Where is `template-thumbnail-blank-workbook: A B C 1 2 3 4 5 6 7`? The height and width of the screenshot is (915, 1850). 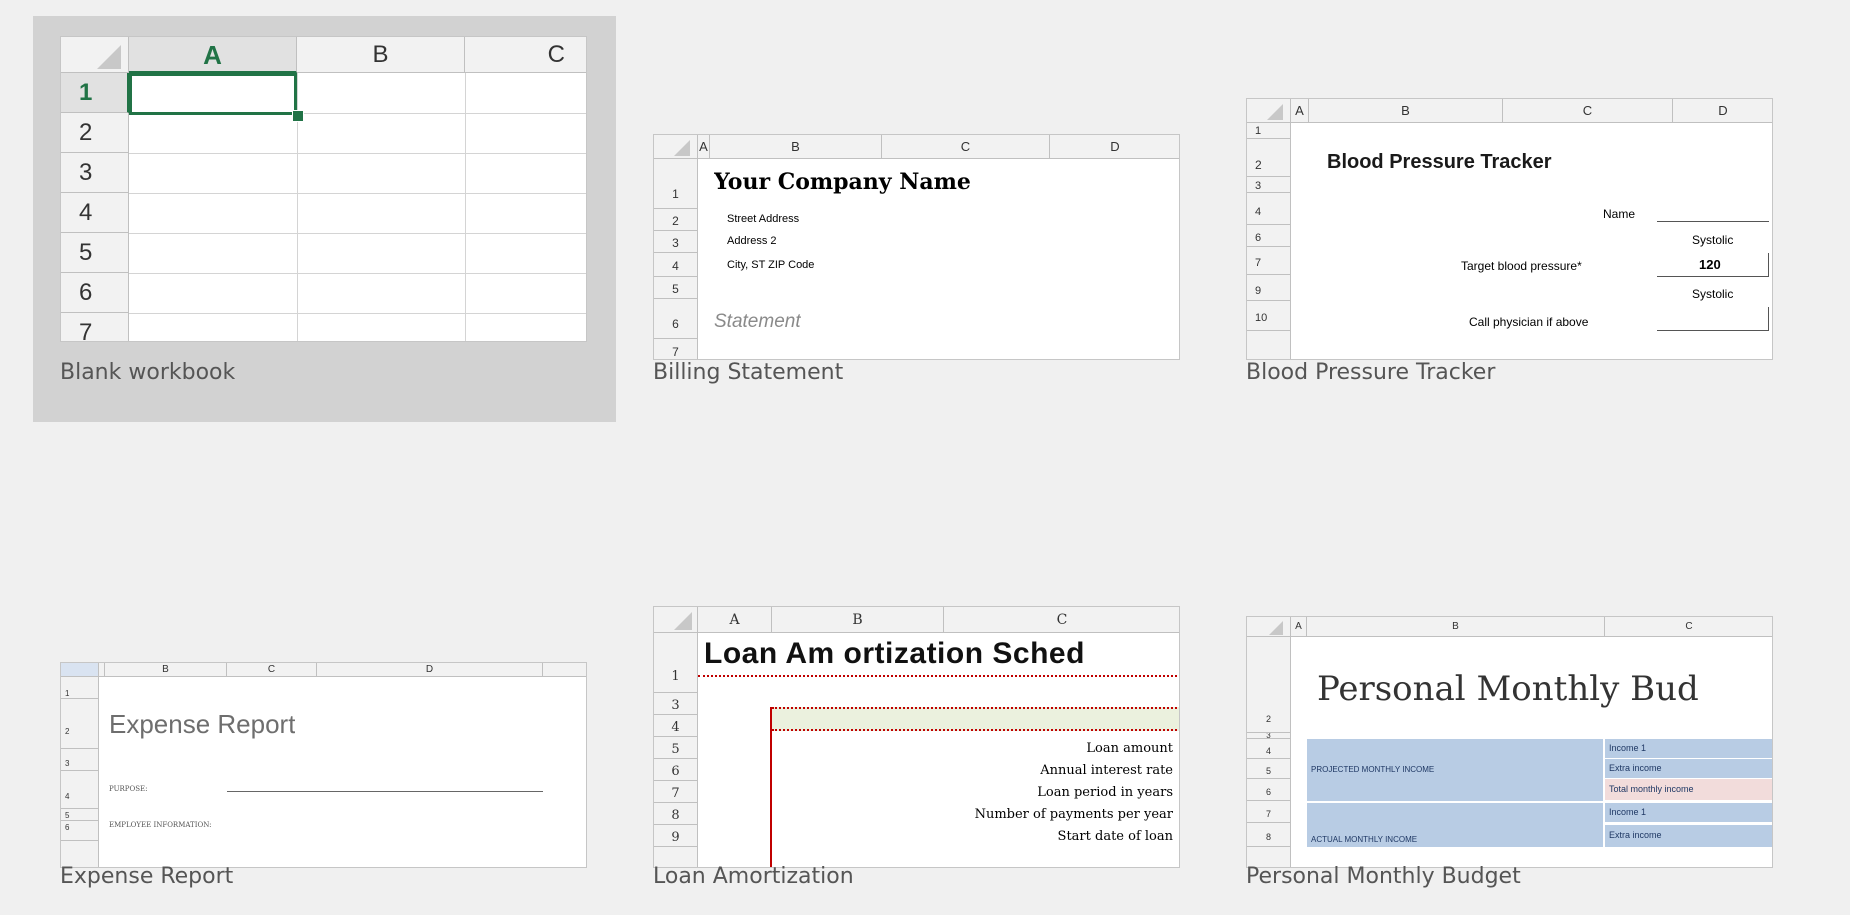
template-thumbnail-blank-workbook: A B C 1 2 3 4 5 6 7 is located at coordinates (323, 189).